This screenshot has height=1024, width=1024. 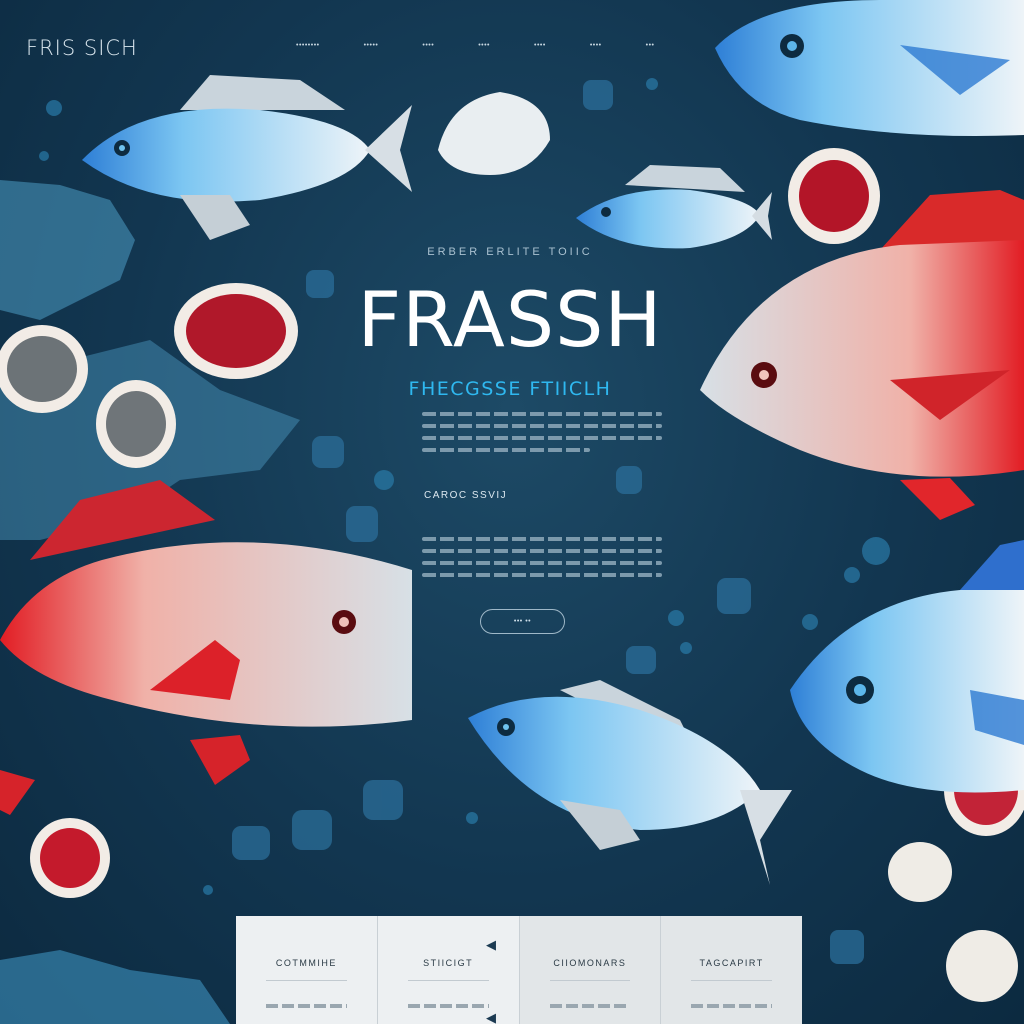 I want to click on feature-card-2: STIICIGT, so click(x=449, y=970).